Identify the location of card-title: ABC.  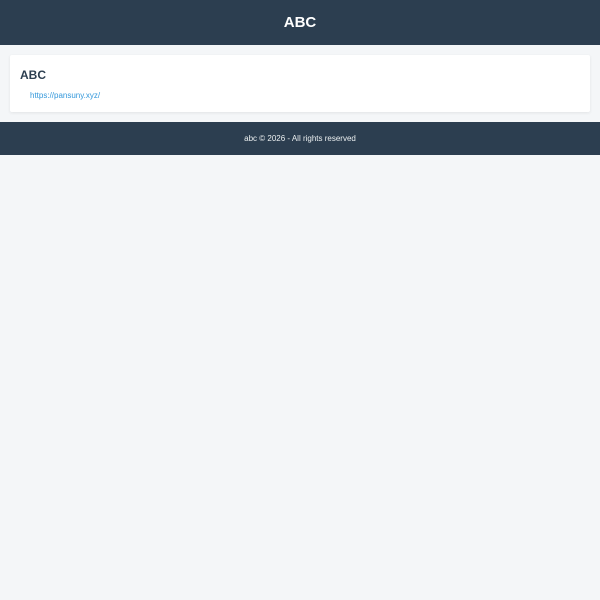
(33, 75).